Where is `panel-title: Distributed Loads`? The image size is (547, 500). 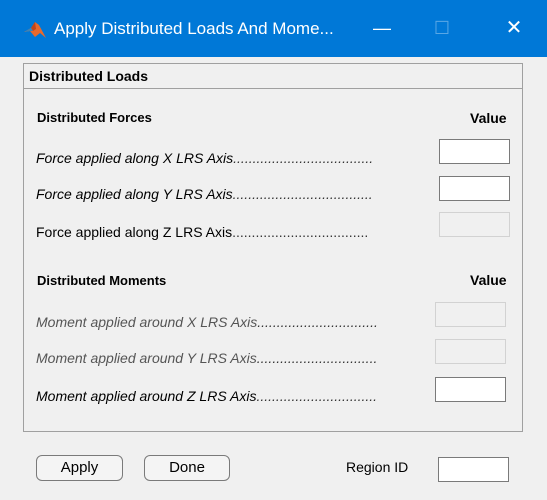
panel-title: Distributed Loads is located at coordinates (89, 76).